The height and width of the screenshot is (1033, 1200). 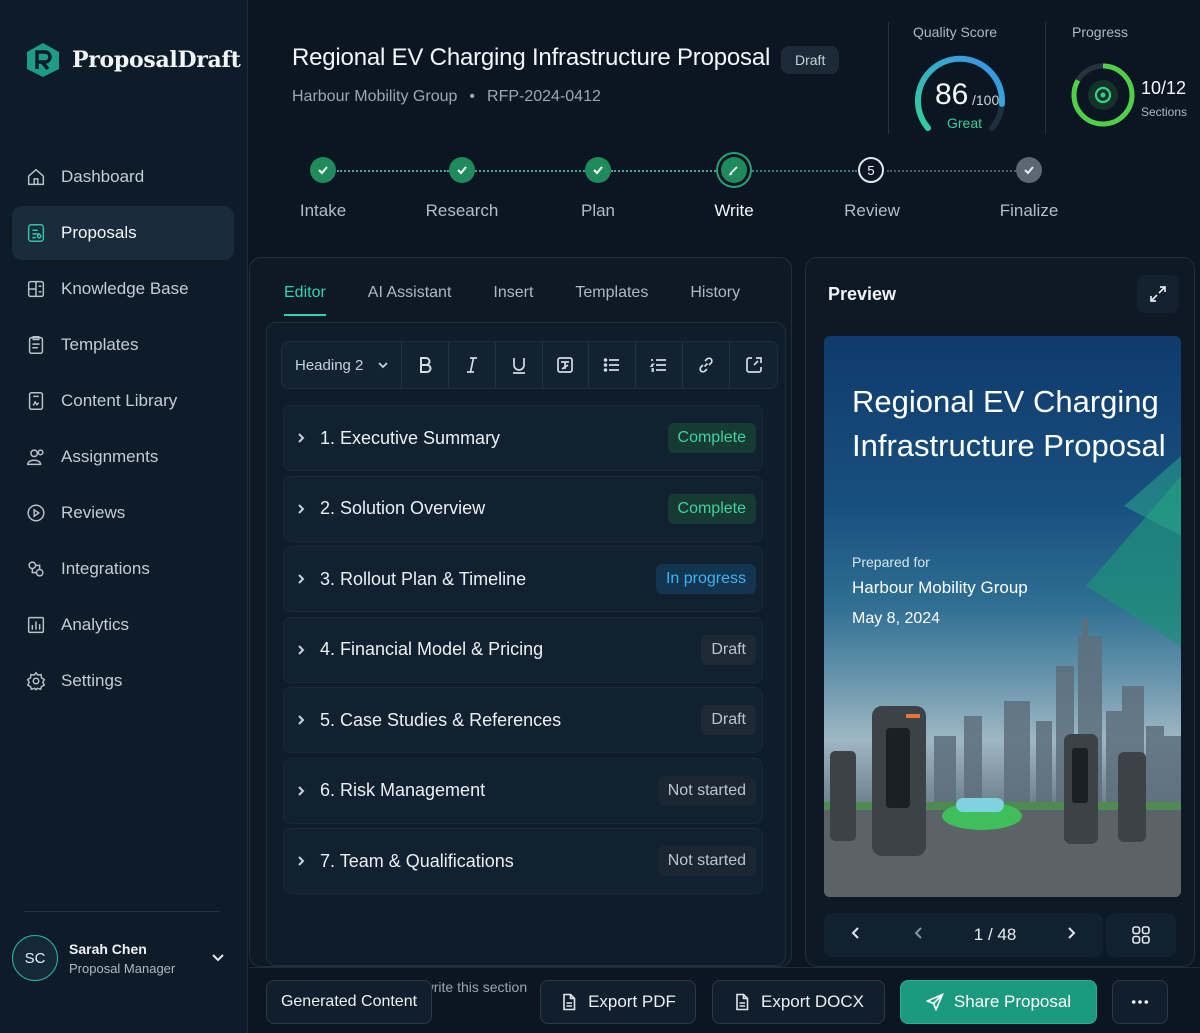 I want to click on sidebar-item-proposals: Proposals, so click(x=123, y=233).